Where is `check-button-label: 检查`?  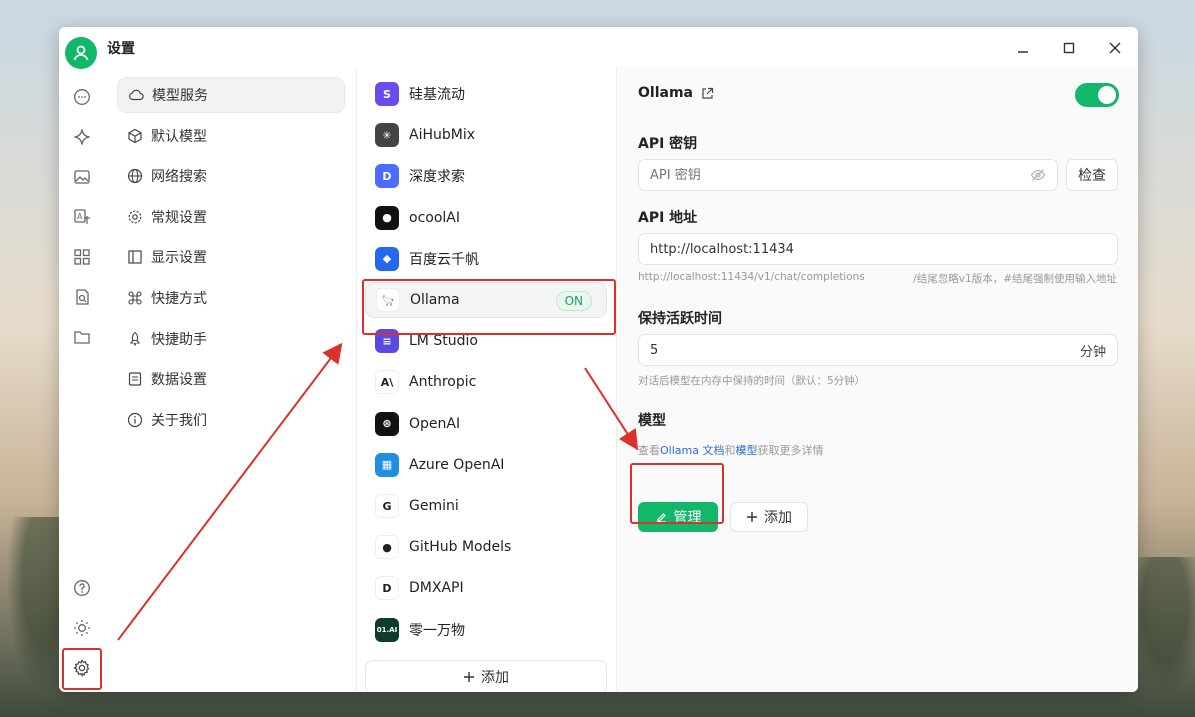 check-button-label: 检查 is located at coordinates (1092, 176).